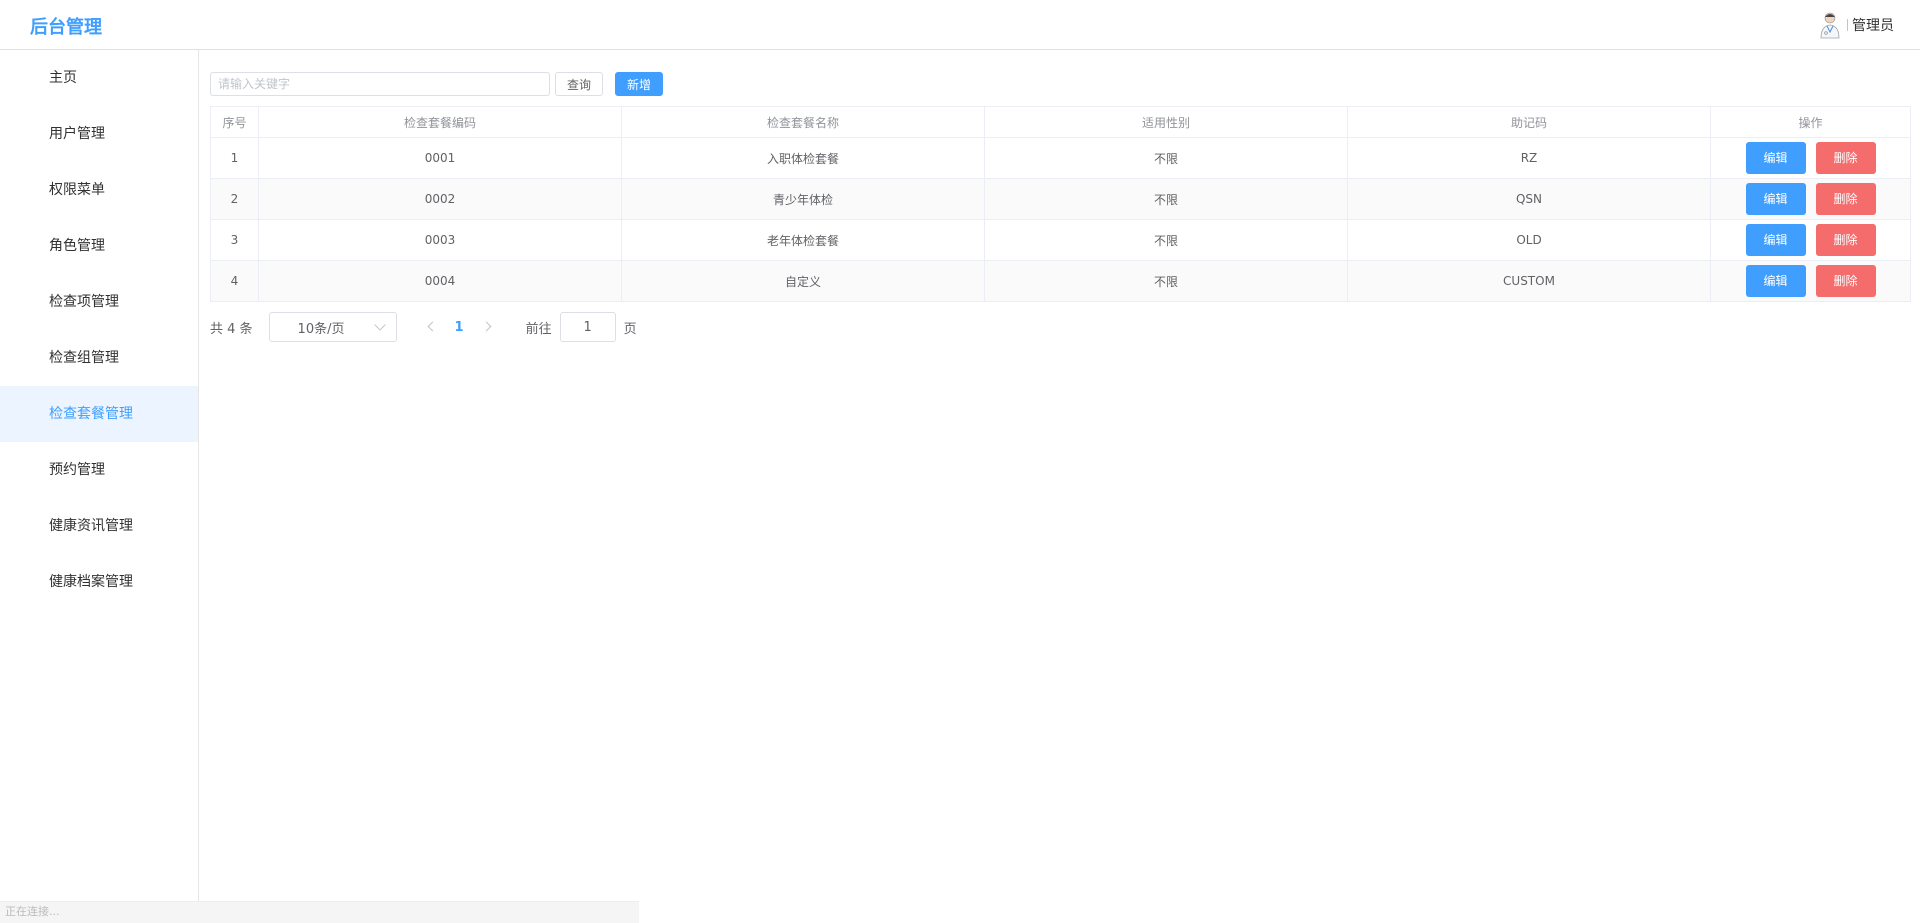 Image resolution: width=1920 pixels, height=923 pixels. Describe the element at coordinates (99, 190) in the screenshot. I see `sidebar-item-permission-menu: 权限菜单` at that location.